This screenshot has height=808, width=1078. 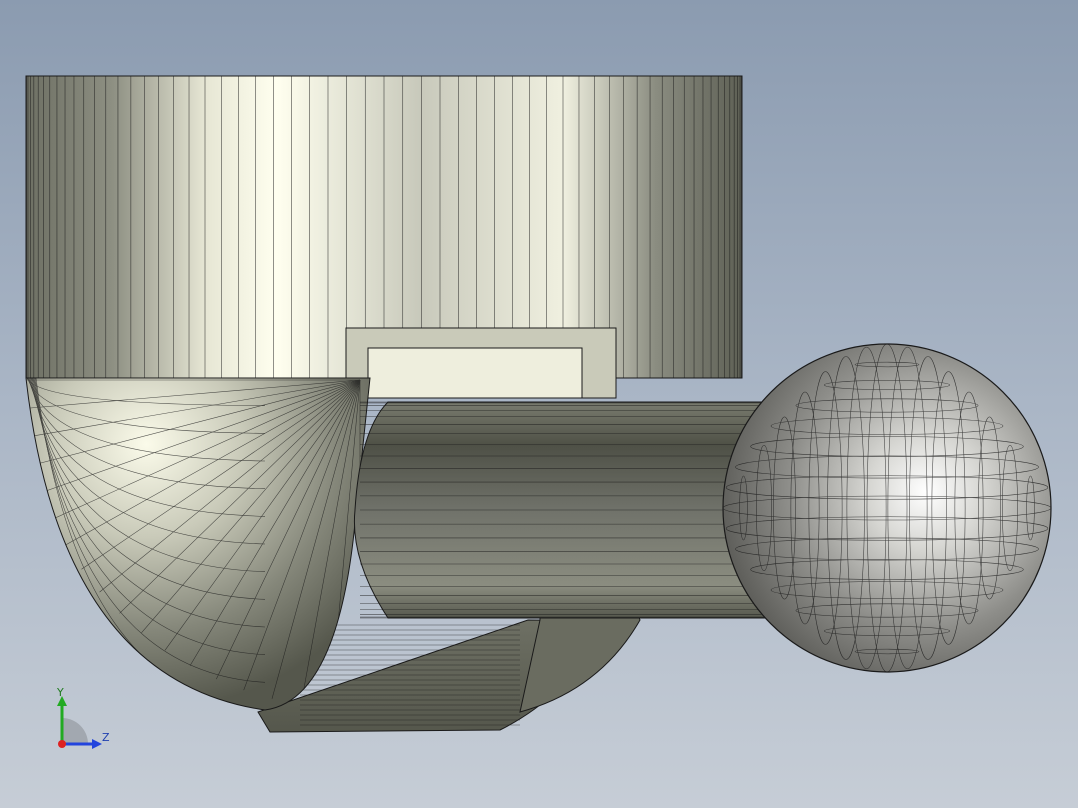 What do you see at coordinates (887, 508) in the screenshot?
I see `ball-end` at bounding box center [887, 508].